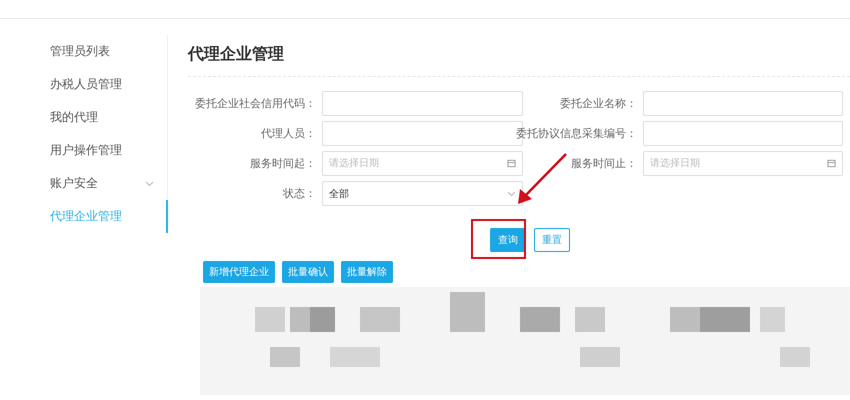  What do you see at coordinates (283, 163) in the screenshot?
I see `field-label: 服务时间起：` at bounding box center [283, 163].